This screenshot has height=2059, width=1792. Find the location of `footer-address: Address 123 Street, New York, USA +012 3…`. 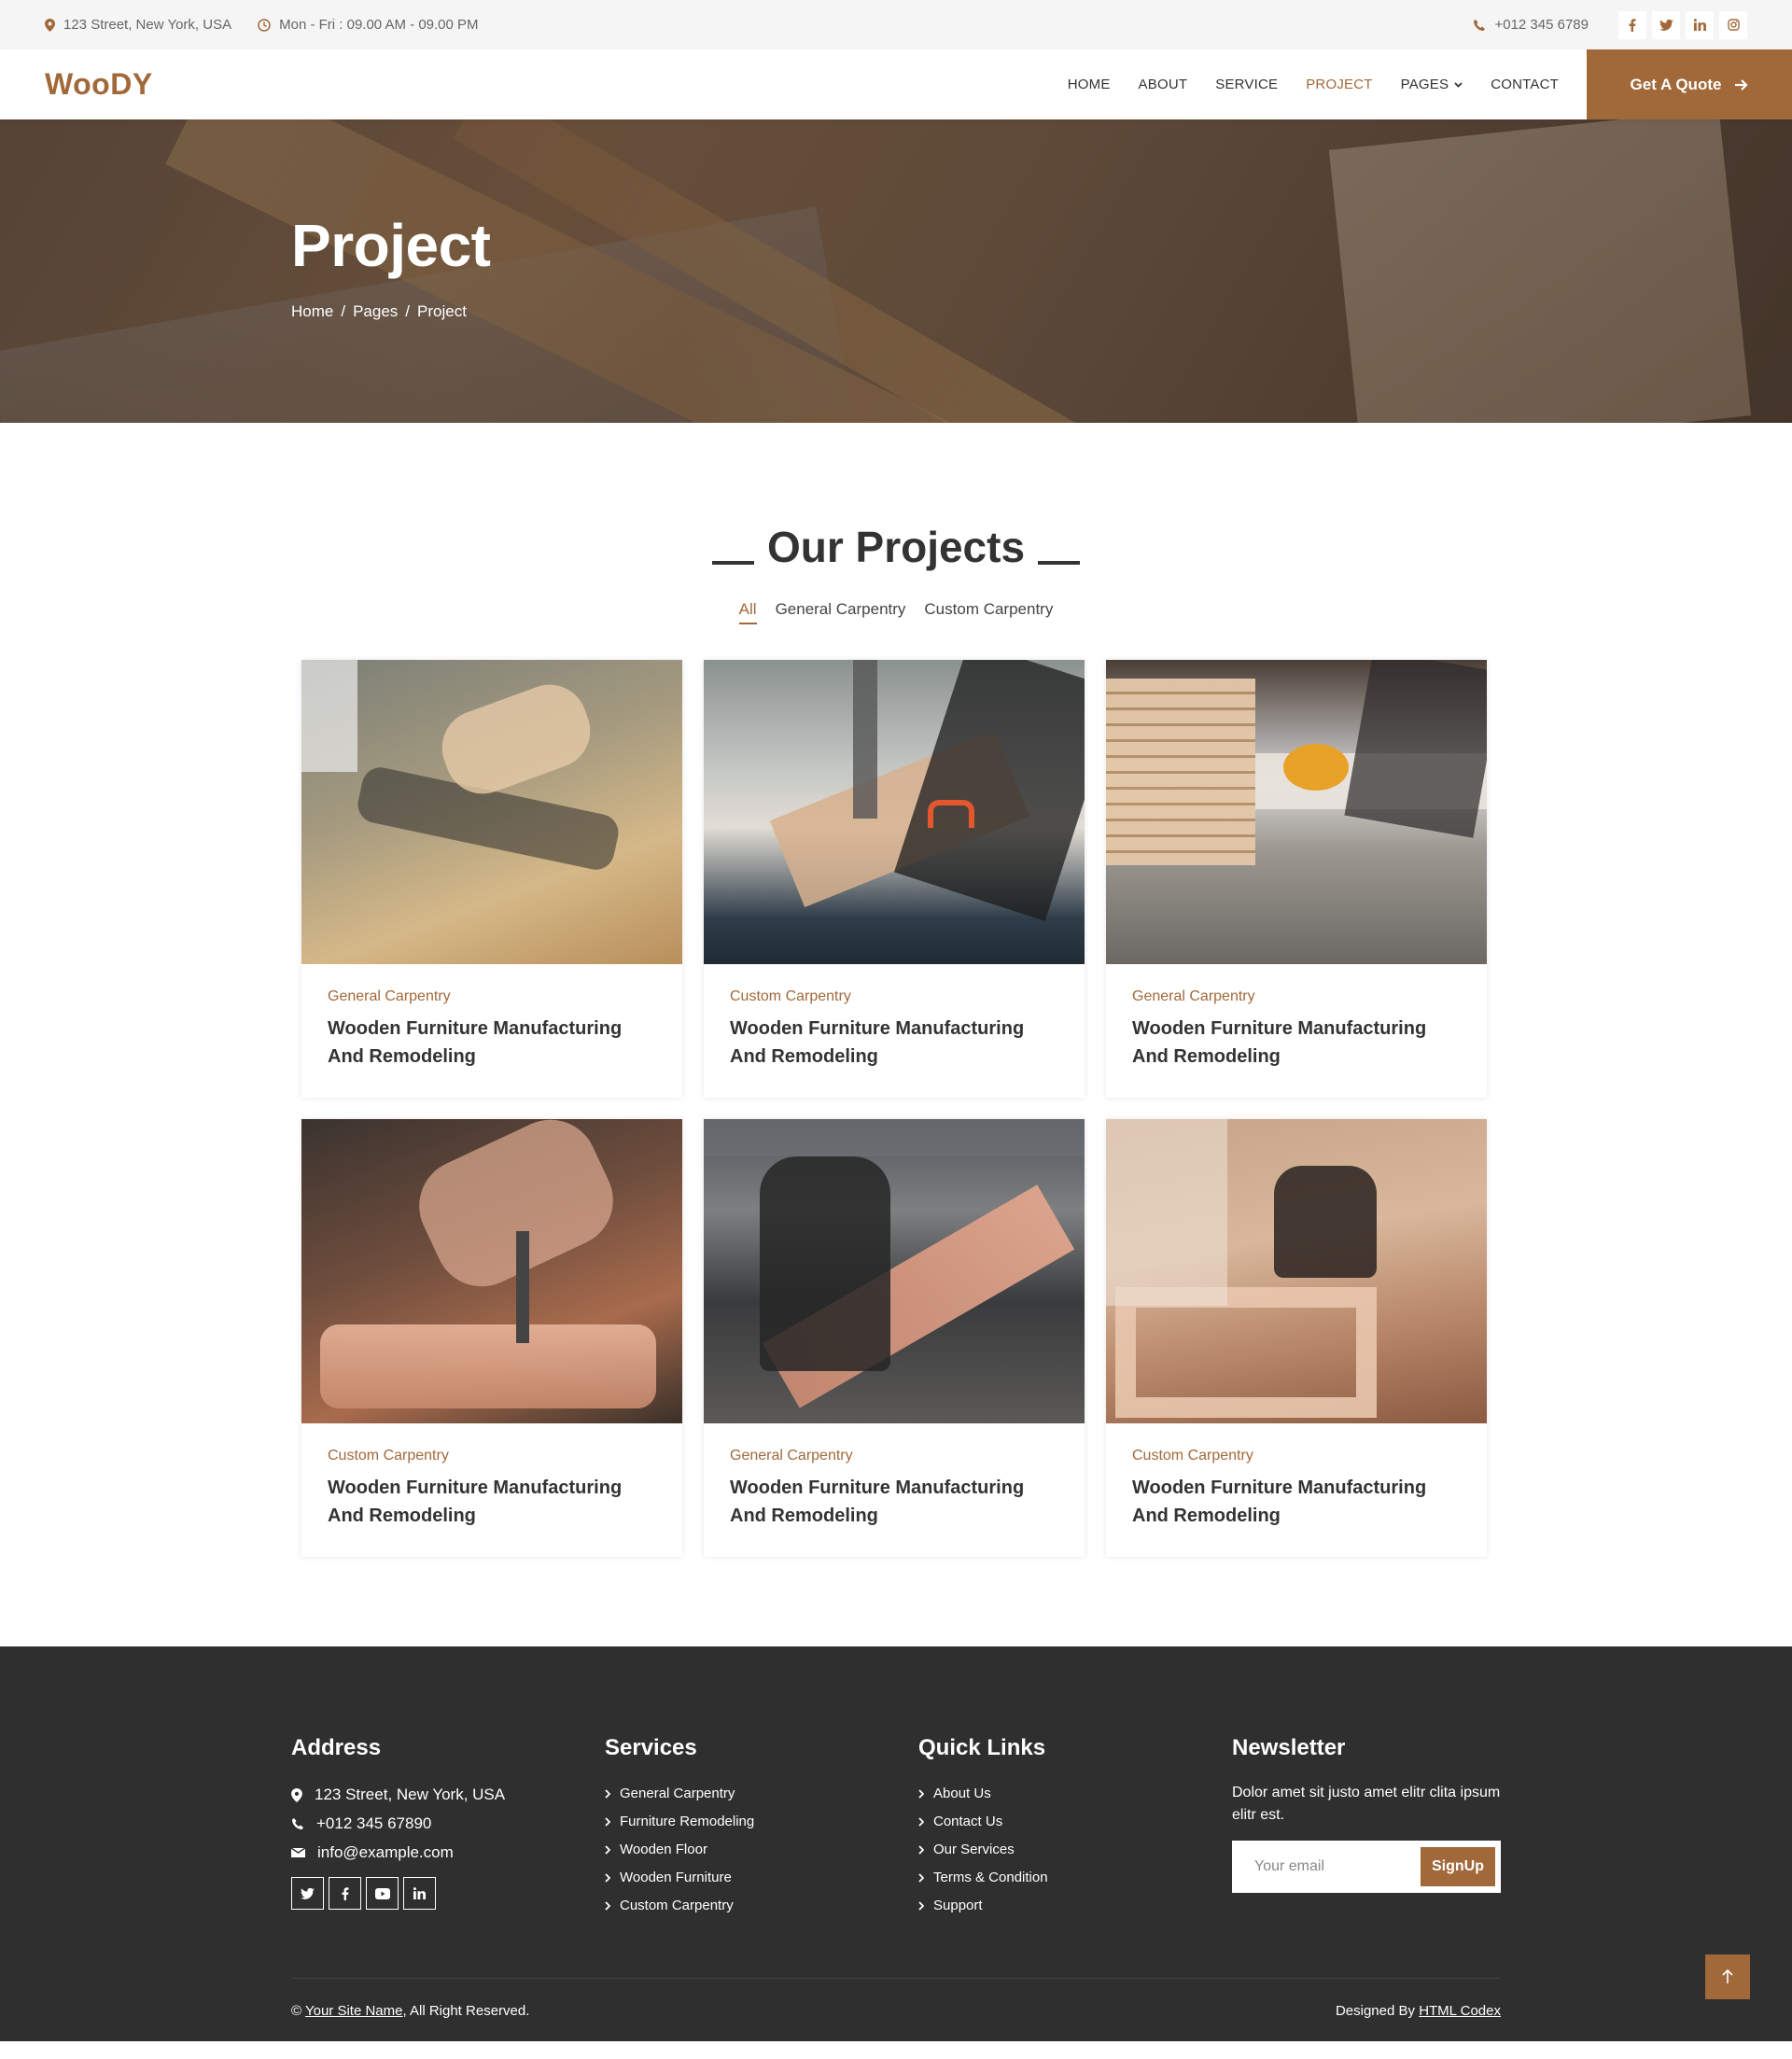

footer-address: Address 123 Street, New York, USA +012 3… is located at coordinates (448, 1830).